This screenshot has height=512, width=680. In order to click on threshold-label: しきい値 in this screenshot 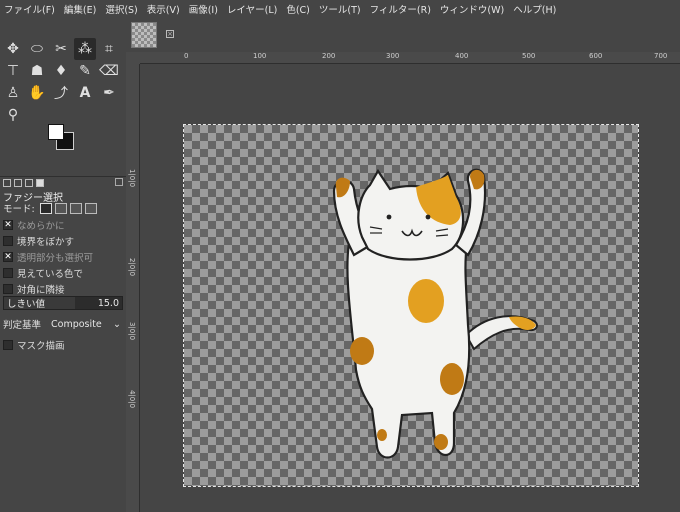, I will do `click(26, 304)`.